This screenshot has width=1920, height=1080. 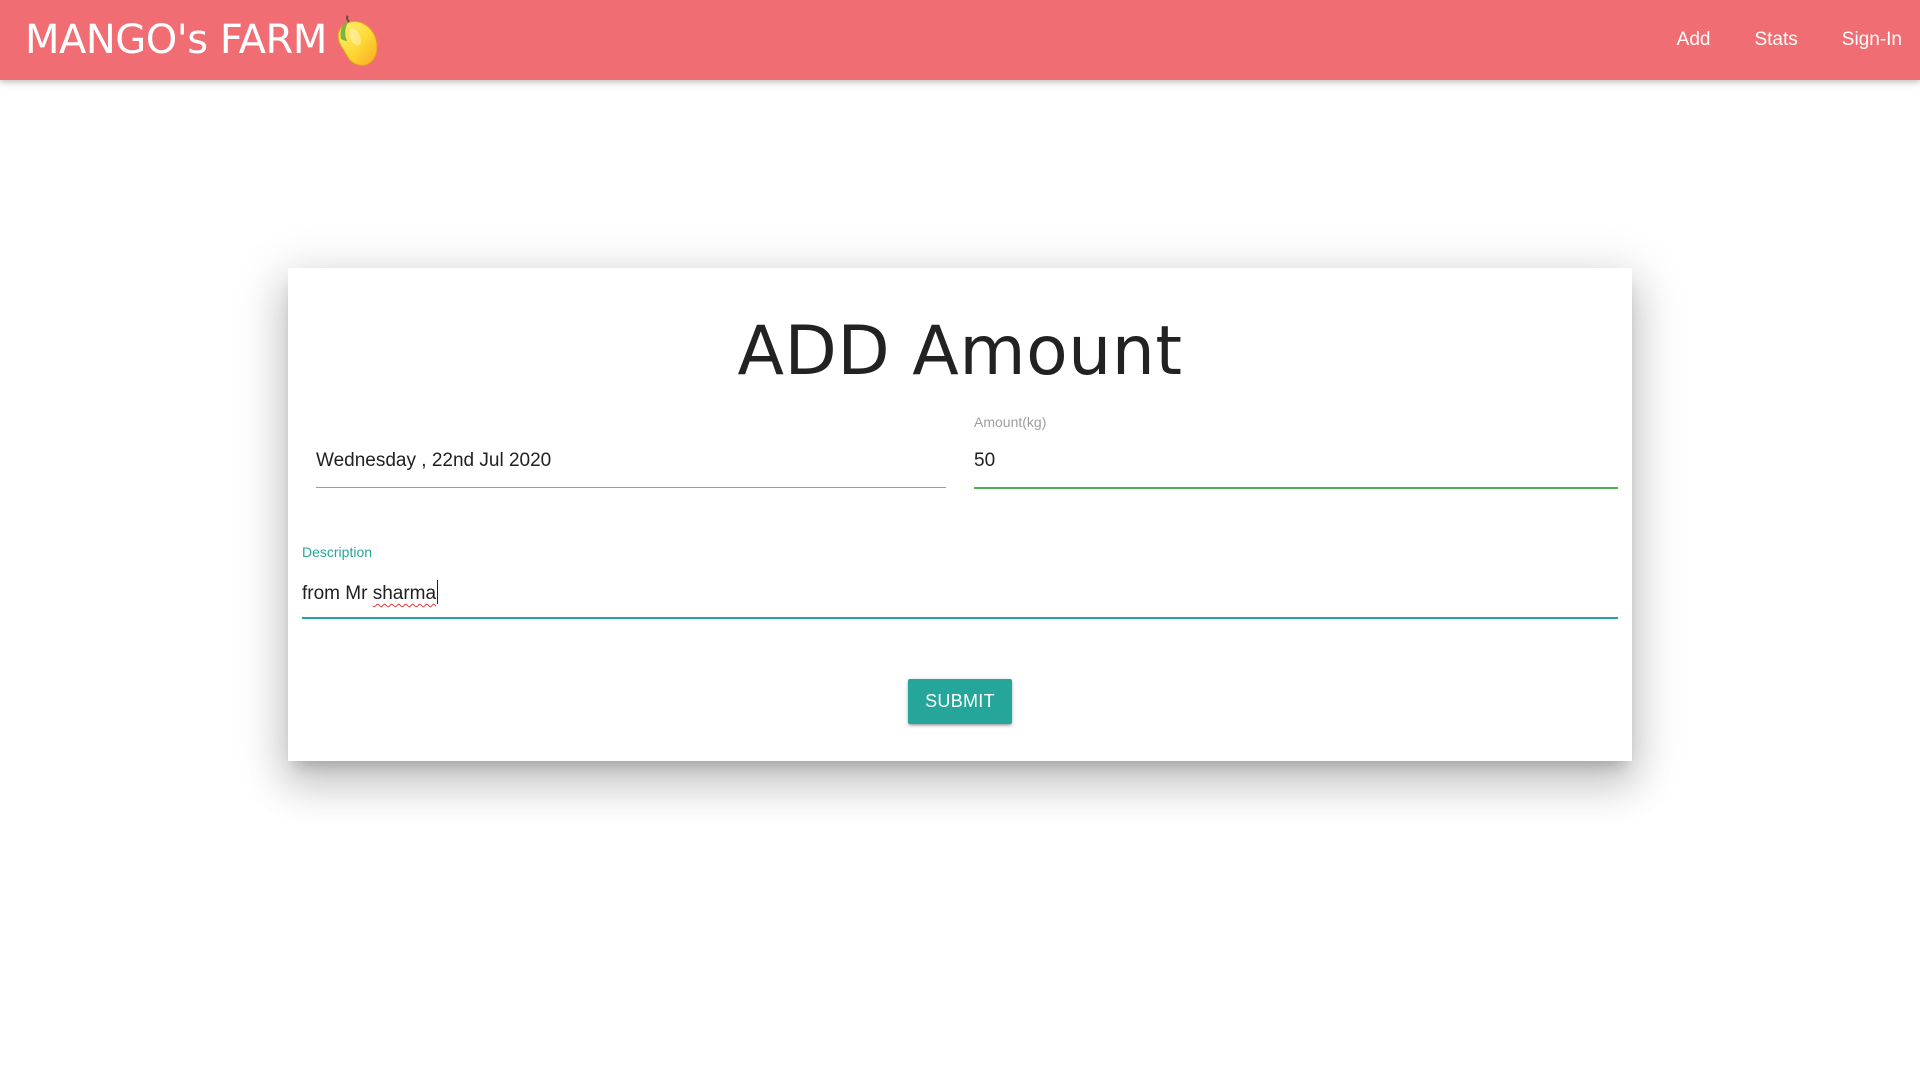 I want to click on nav-link-add: Add, so click(x=1672, y=40).